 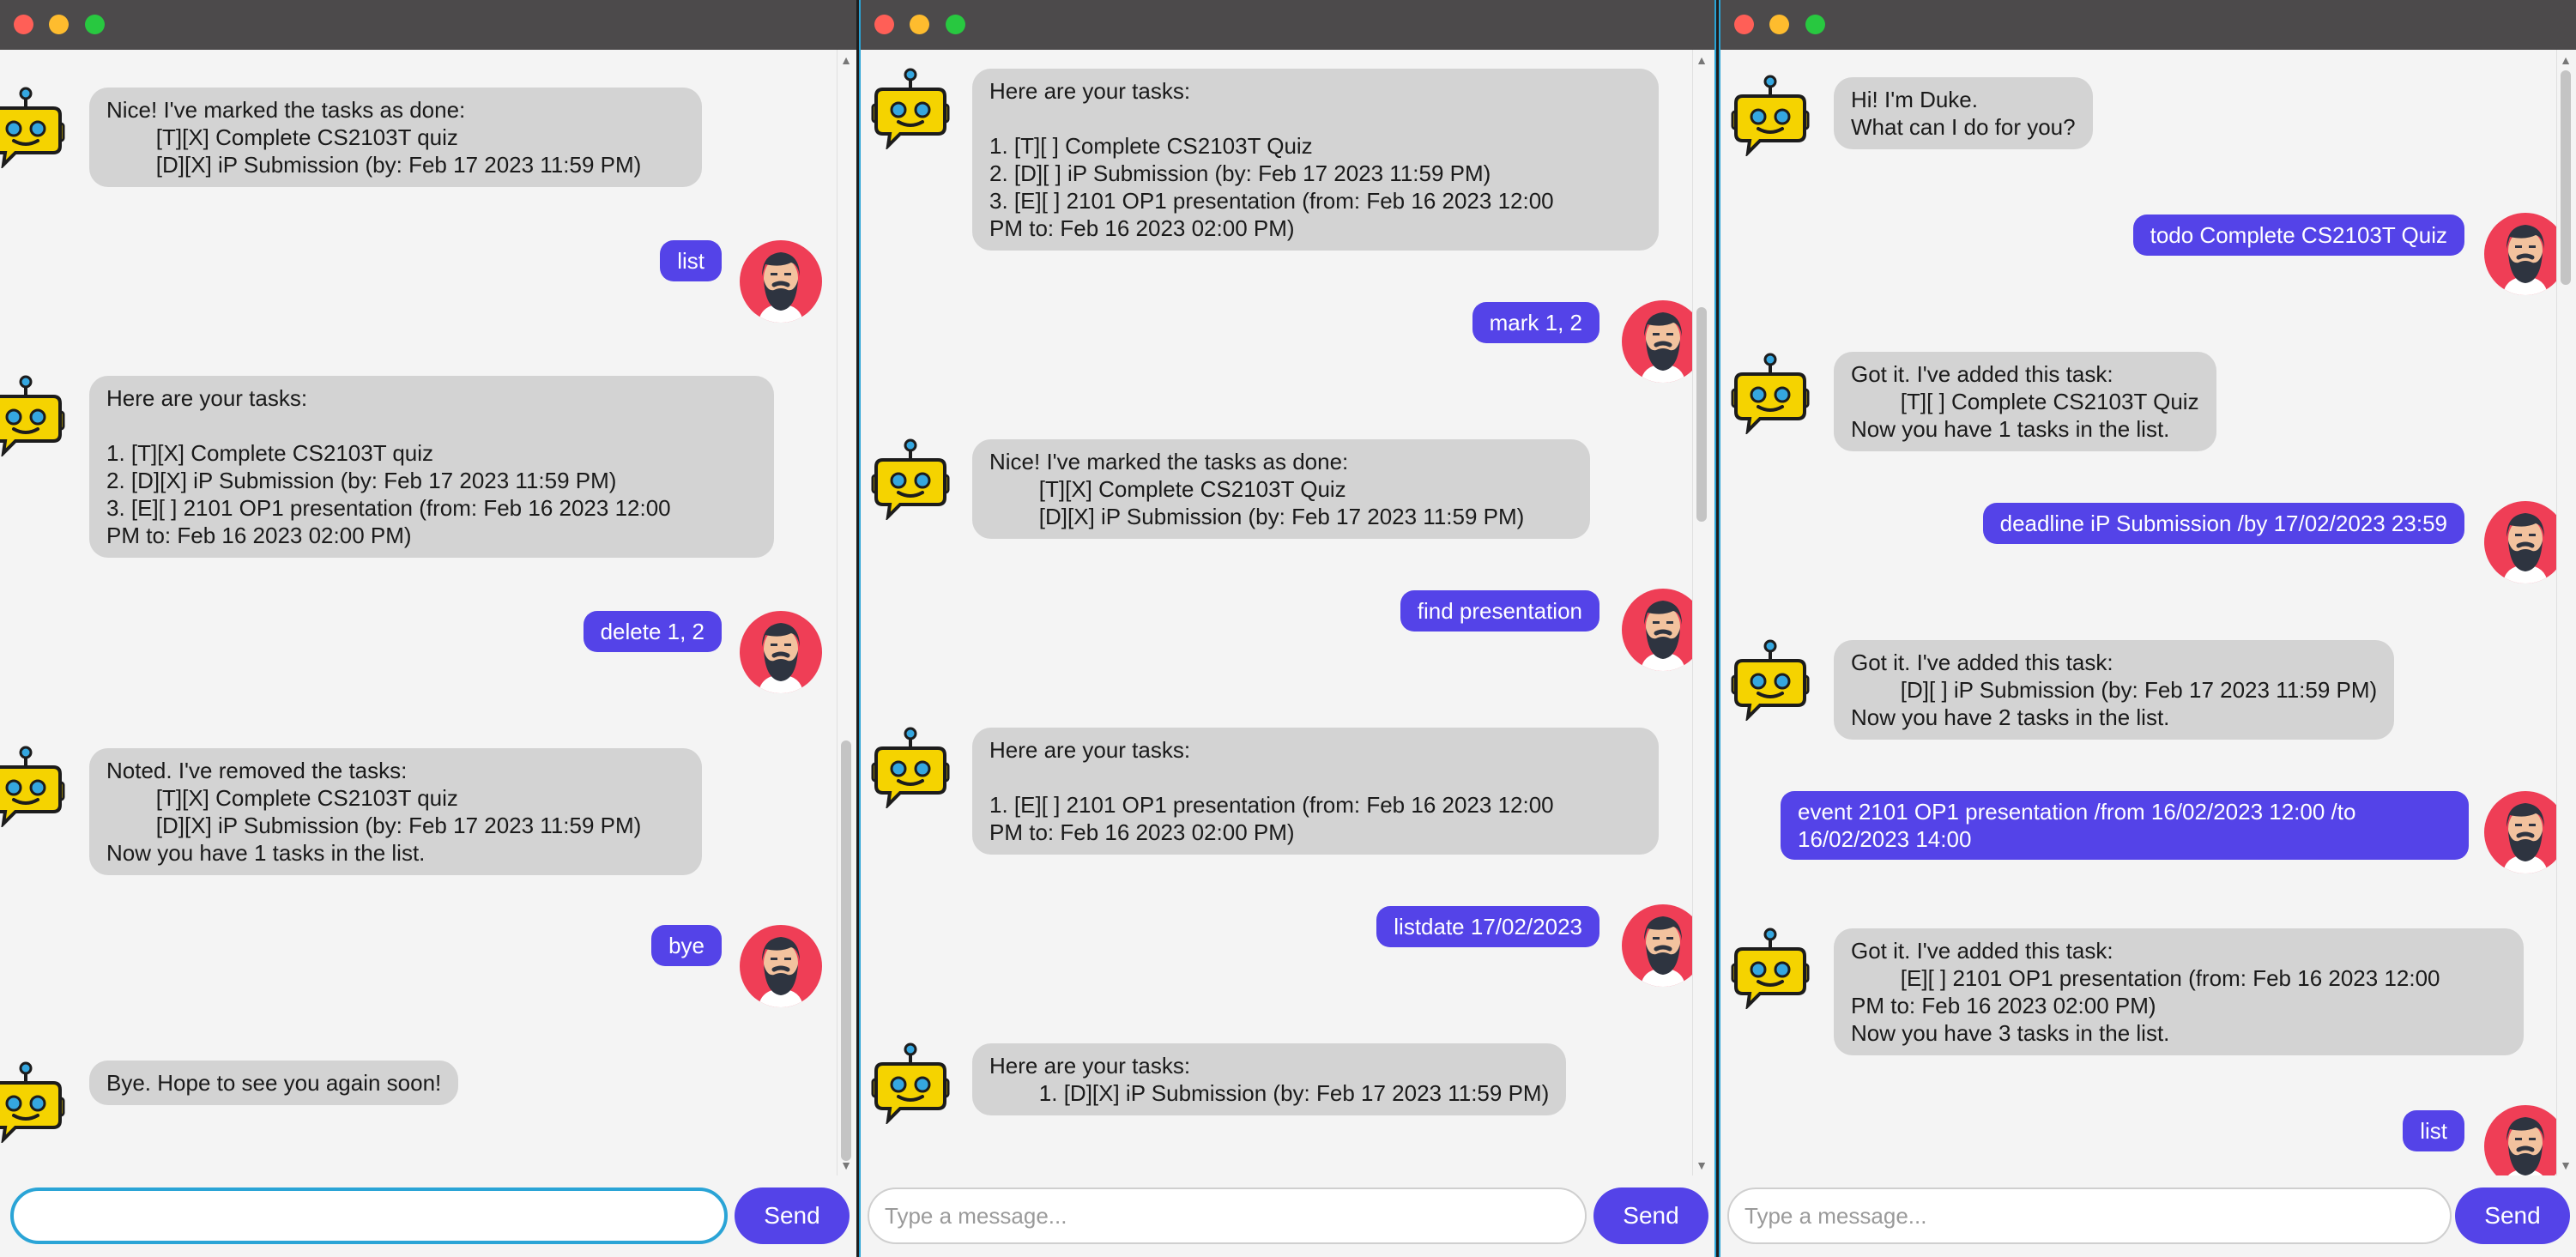 What do you see at coordinates (1487, 927) in the screenshot?
I see `user-message-bubble: listdate 17/02/2023` at bounding box center [1487, 927].